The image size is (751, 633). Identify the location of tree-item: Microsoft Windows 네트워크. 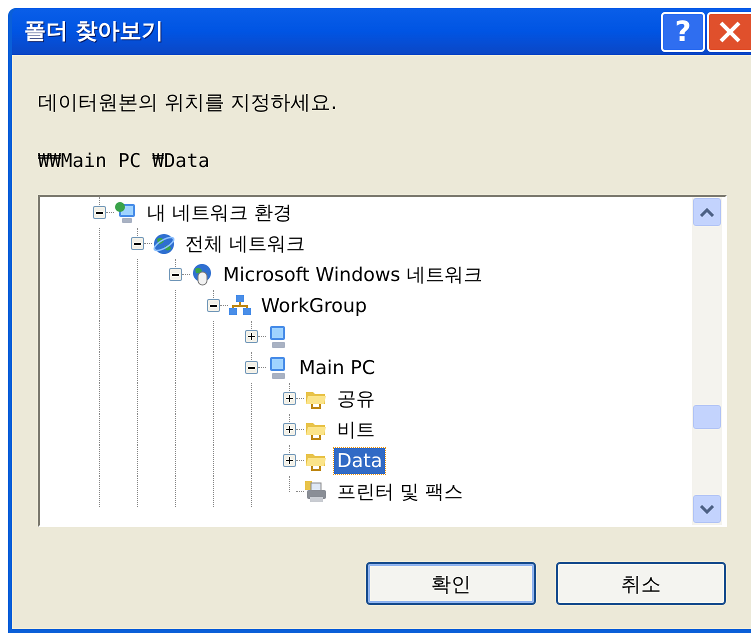
(353, 275).